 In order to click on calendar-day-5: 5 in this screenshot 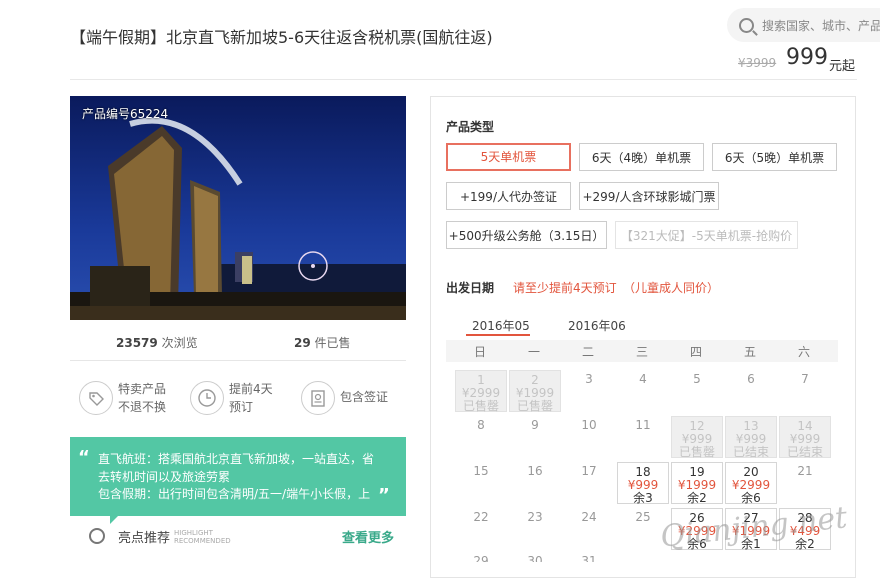, I will do `click(697, 379)`.